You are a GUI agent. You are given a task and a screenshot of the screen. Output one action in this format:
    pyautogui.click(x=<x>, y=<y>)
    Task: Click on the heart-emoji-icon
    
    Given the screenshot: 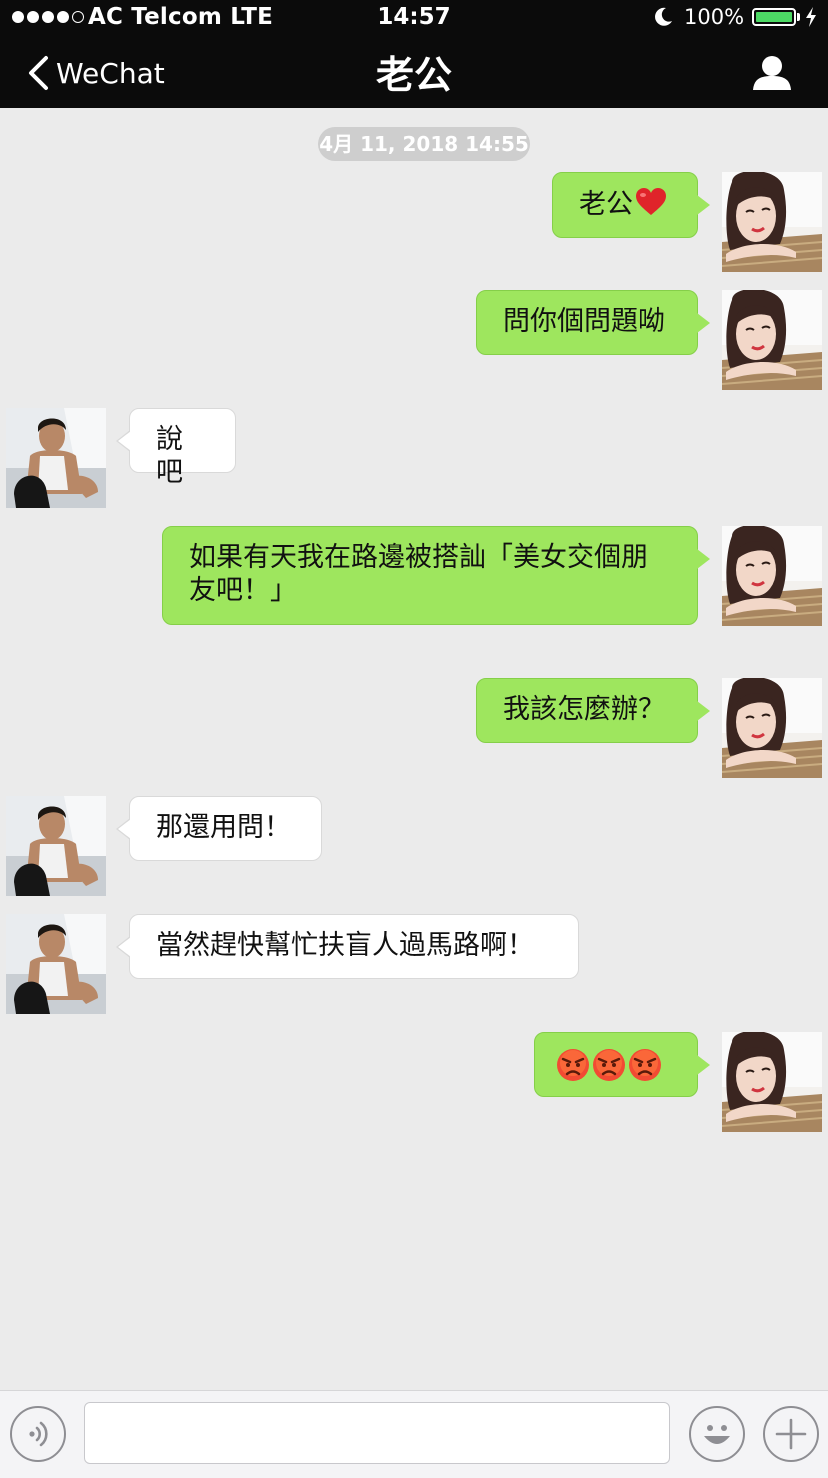 What is the action you would take?
    pyautogui.click(x=651, y=201)
    